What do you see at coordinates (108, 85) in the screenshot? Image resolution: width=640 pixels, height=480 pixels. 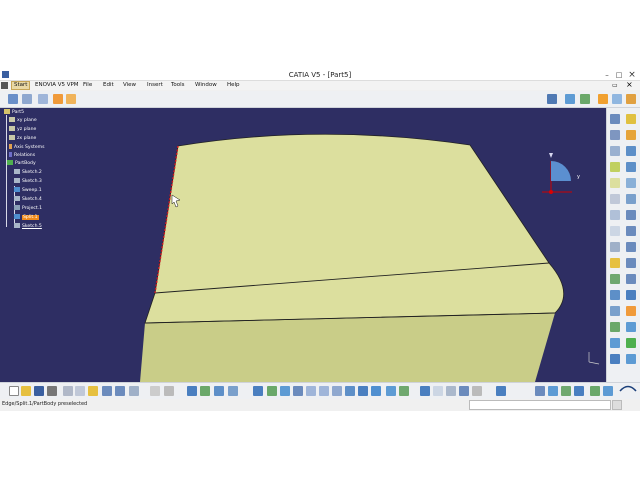 I see `menu-edit: Edit` at bounding box center [108, 85].